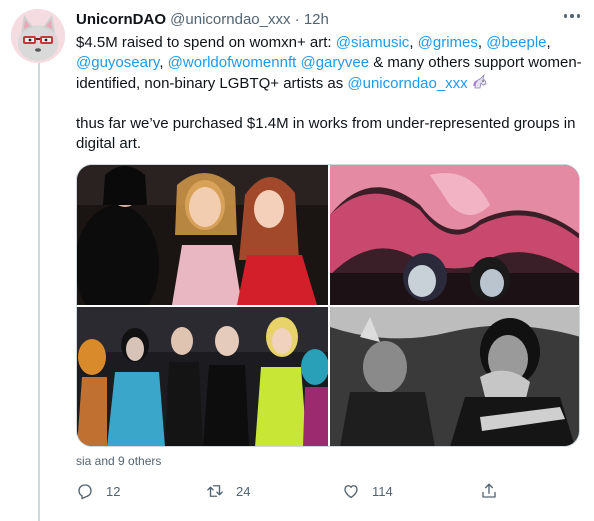  I want to click on party-photo, so click(202, 235).